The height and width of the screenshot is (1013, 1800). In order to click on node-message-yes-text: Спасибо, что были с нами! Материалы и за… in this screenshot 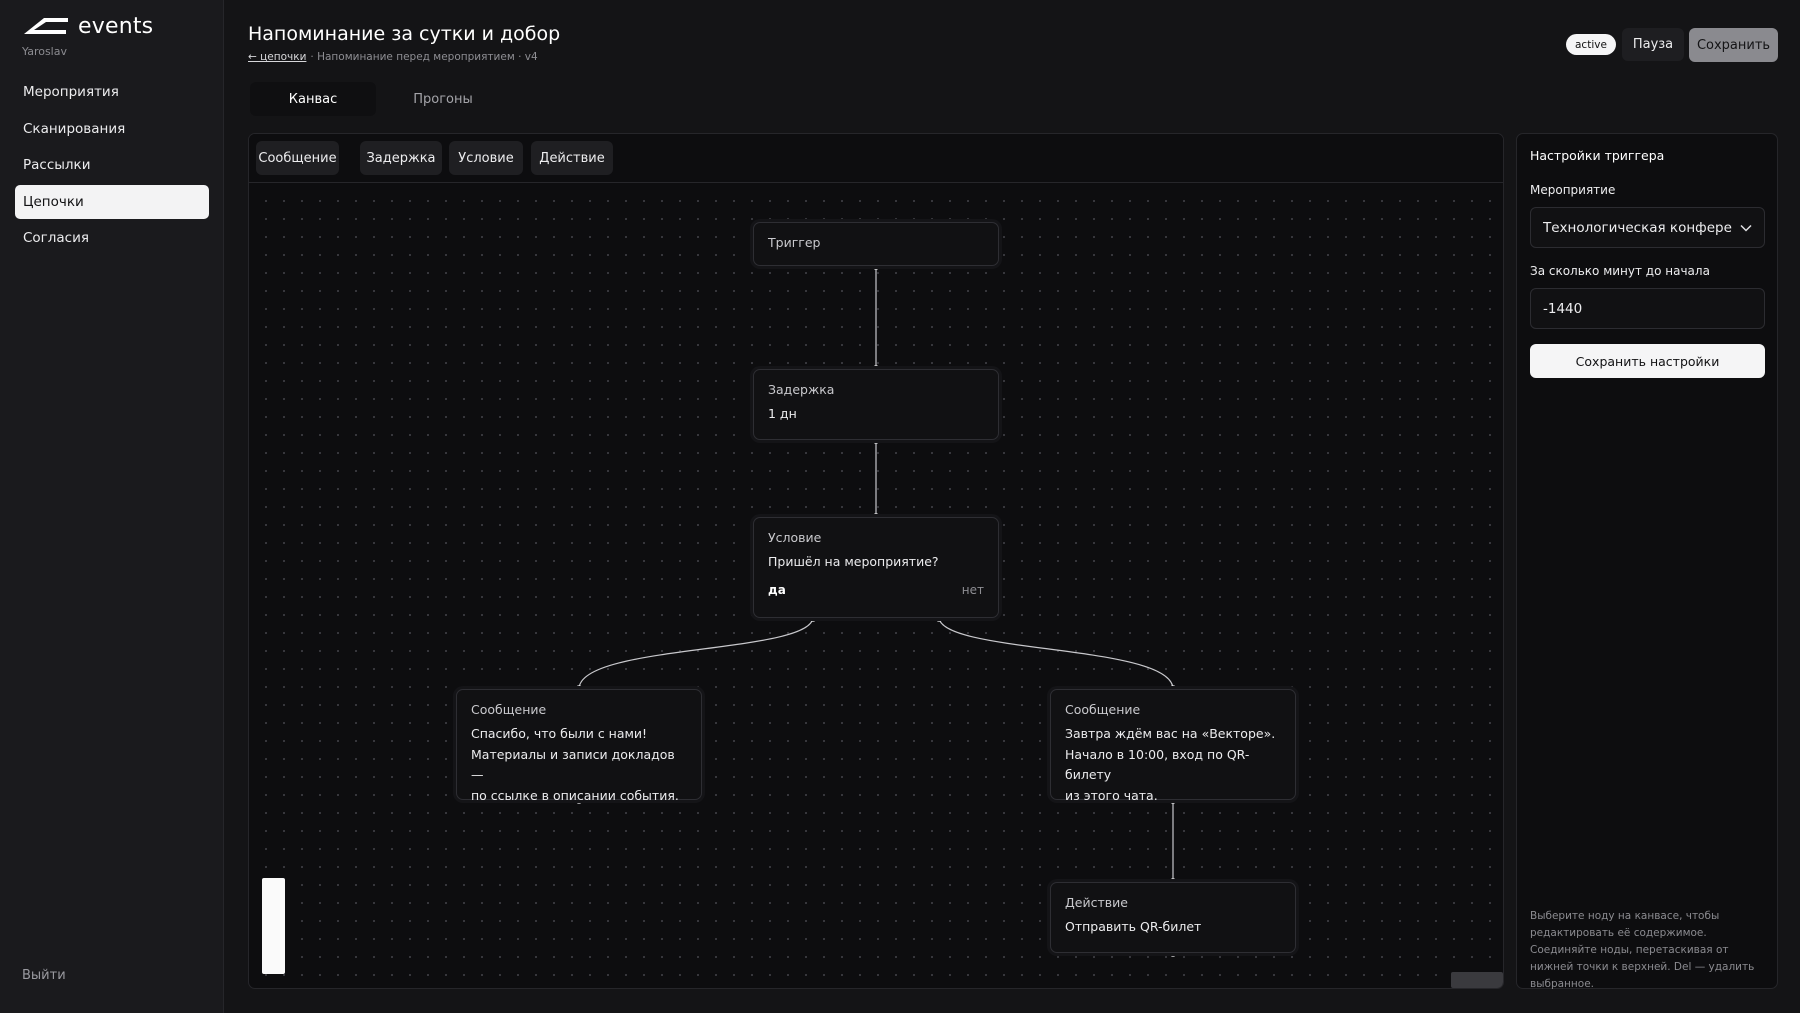, I will do `click(579, 765)`.